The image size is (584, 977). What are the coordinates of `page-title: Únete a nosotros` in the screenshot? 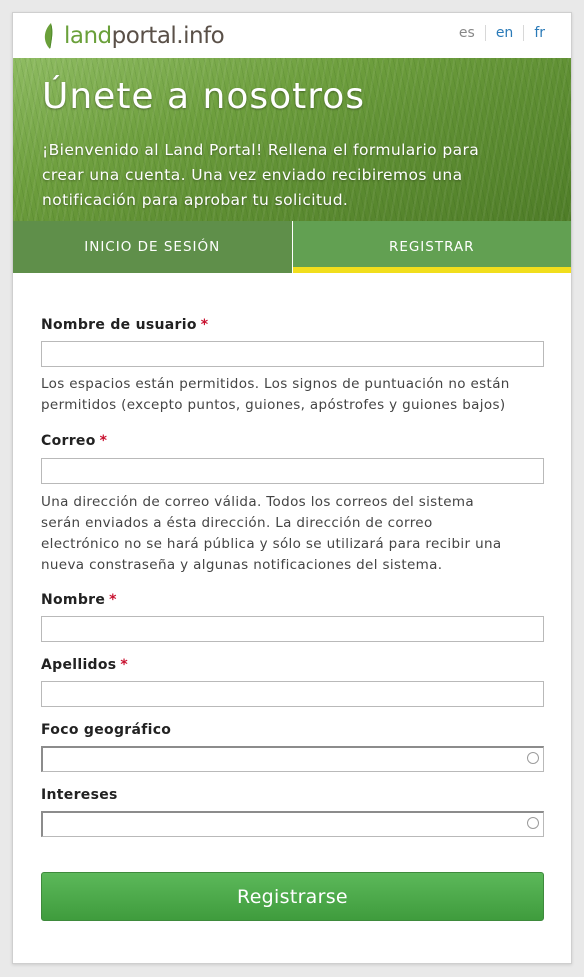 It's located at (204, 96).